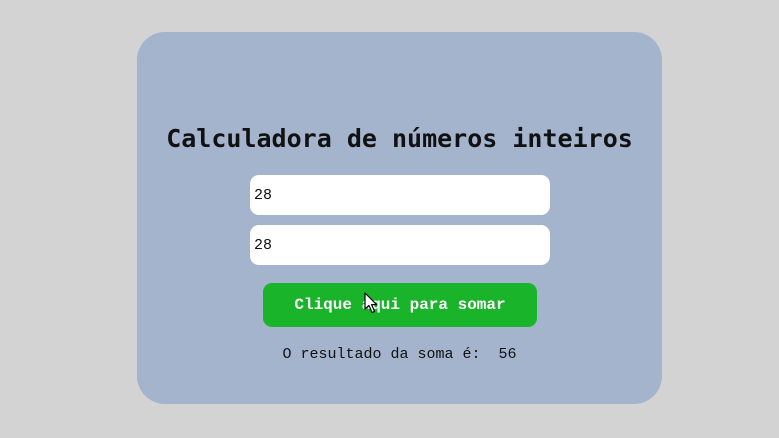 The height and width of the screenshot is (438, 779). I want to click on page-title: Calculadora de números inteiros, so click(399, 138).